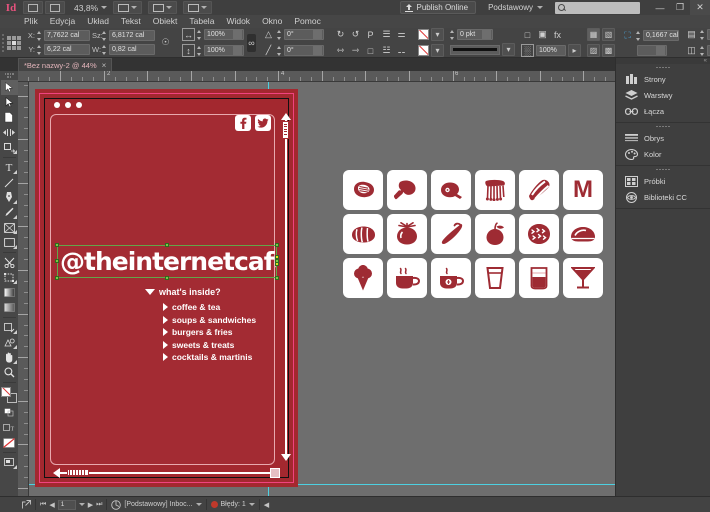 The height and width of the screenshot is (512, 710). What do you see at coordinates (98, 21) in the screenshot?
I see `menu-item-uklad: Układ` at bounding box center [98, 21].